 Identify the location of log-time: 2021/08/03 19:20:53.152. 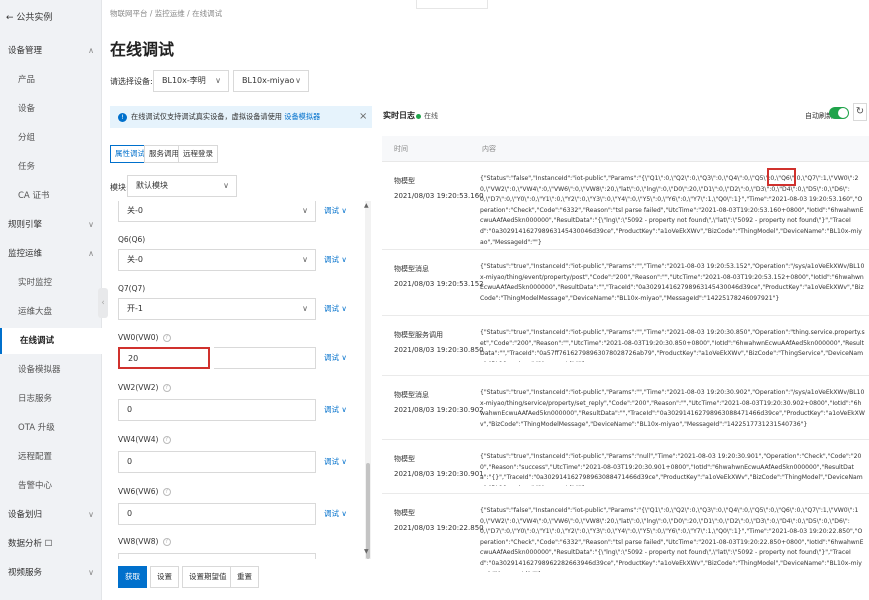
(439, 284).